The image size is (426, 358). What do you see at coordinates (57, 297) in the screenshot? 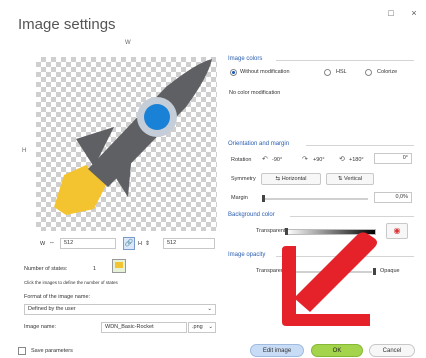
I see `format-label: Format of the image name:` at bounding box center [57, 297].